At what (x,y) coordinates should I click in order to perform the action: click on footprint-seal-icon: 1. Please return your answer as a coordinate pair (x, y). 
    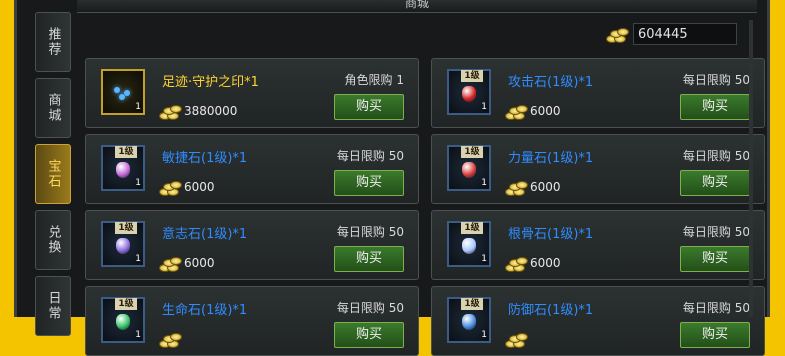
    Looking at the image, I should click on (123, 92).